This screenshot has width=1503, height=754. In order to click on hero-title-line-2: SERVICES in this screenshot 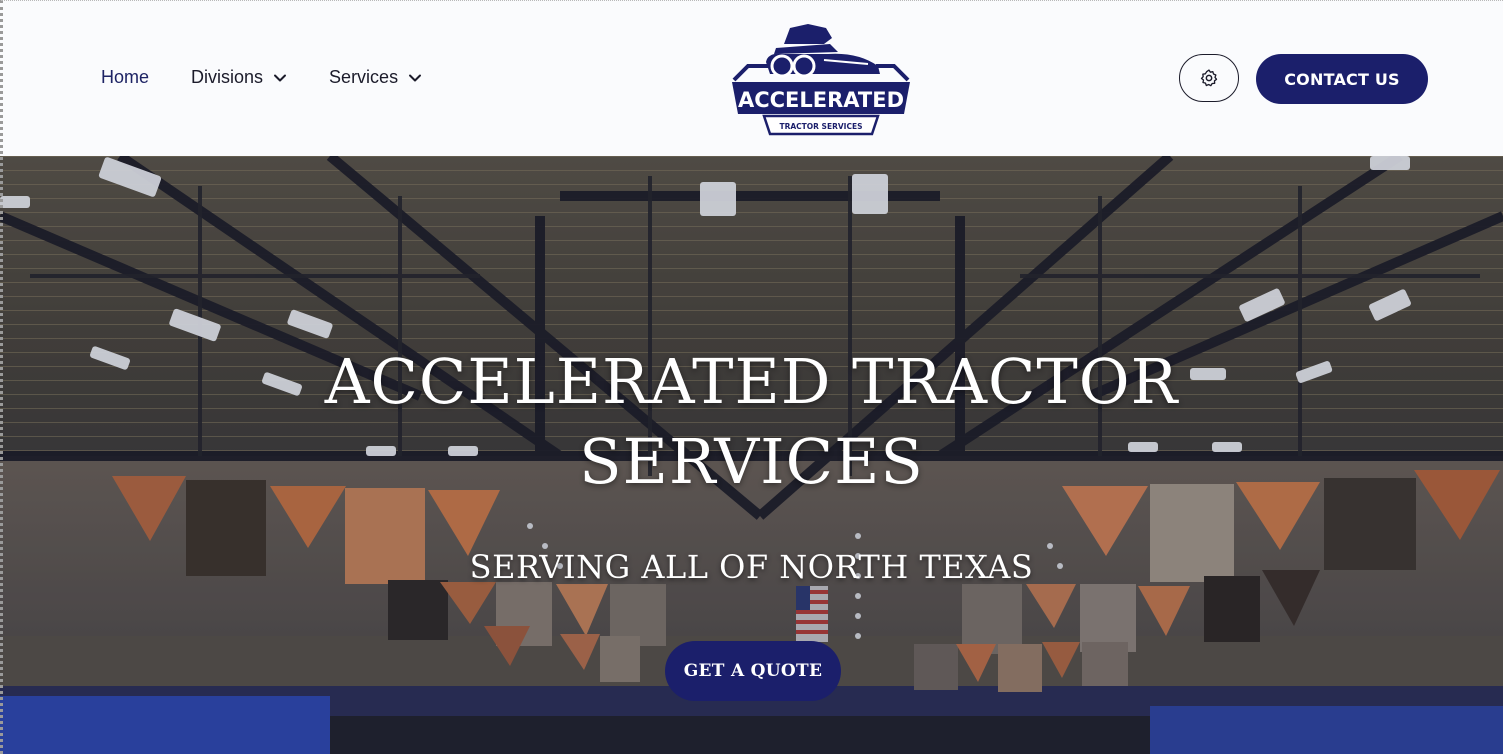, I will do `click(751, 461)`.